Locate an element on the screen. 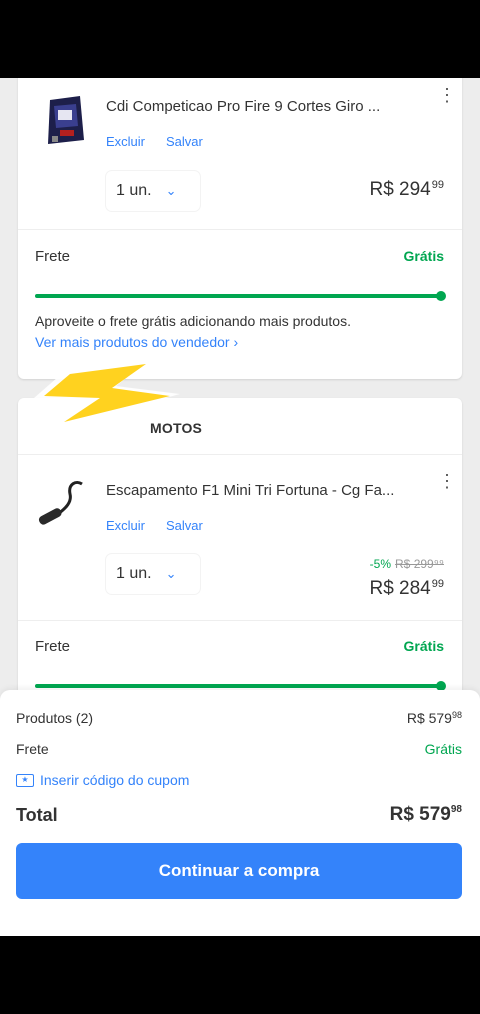 The image size is (480, 1014). summary-total-row: Total R$ 57998 is located at coordinates (239, 815).